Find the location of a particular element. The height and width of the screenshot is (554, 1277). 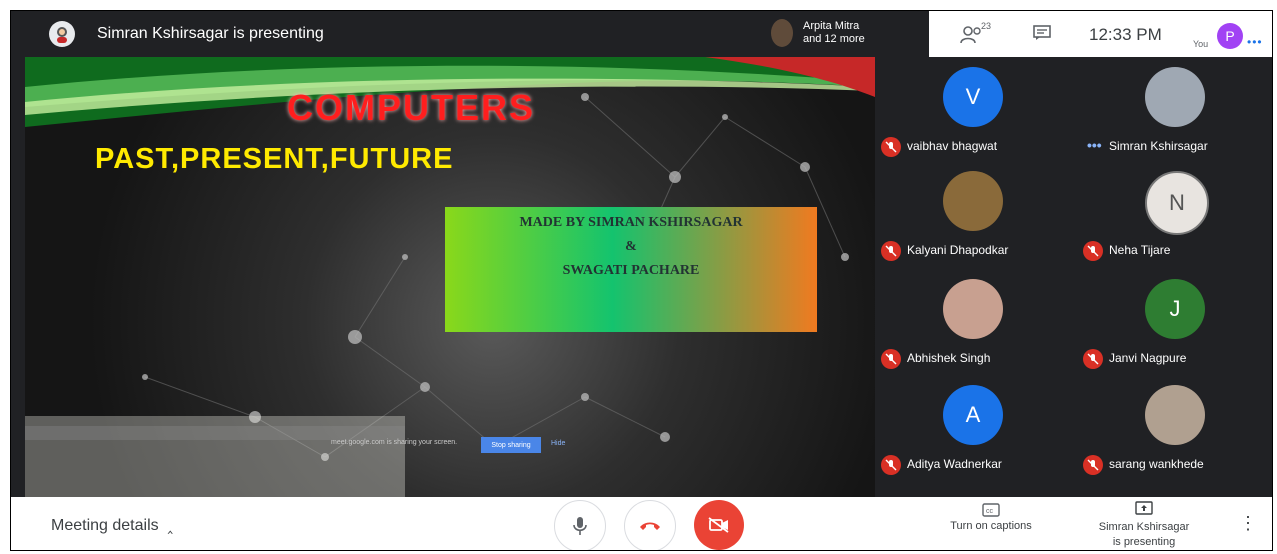

microphone-icon is located at coordinates (580, 526).